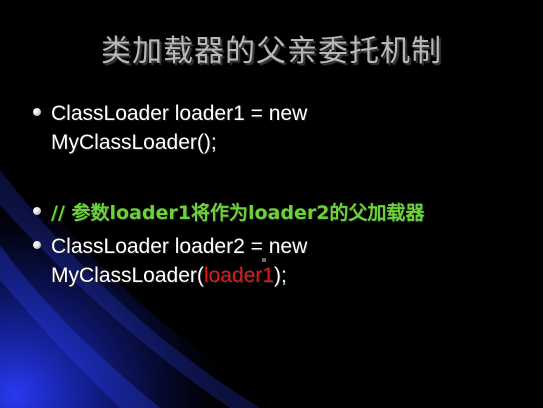 The image size is (543, 408). Describe the element at coordinates (271, 51) in the screenshot. I see `slide-title: 类加载器的父亲委托机制` at that location.